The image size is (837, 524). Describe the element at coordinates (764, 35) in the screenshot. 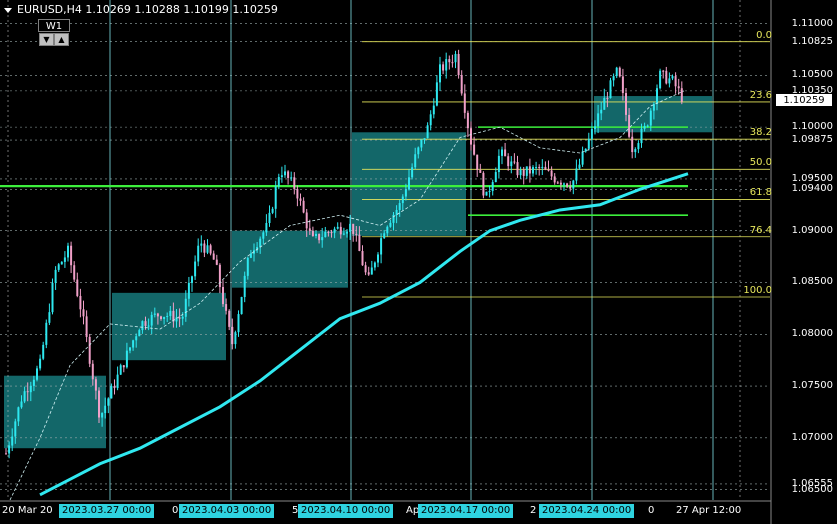

I see `fib-level-label: 0.0` at that location.